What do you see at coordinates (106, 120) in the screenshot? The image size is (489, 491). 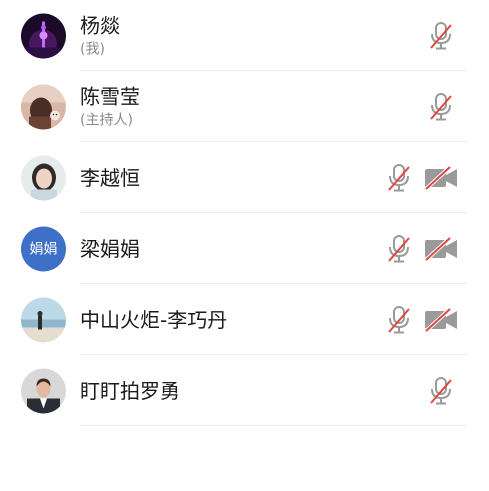 I see `participant-role: (主持人)` at bounding box center [106, 120].